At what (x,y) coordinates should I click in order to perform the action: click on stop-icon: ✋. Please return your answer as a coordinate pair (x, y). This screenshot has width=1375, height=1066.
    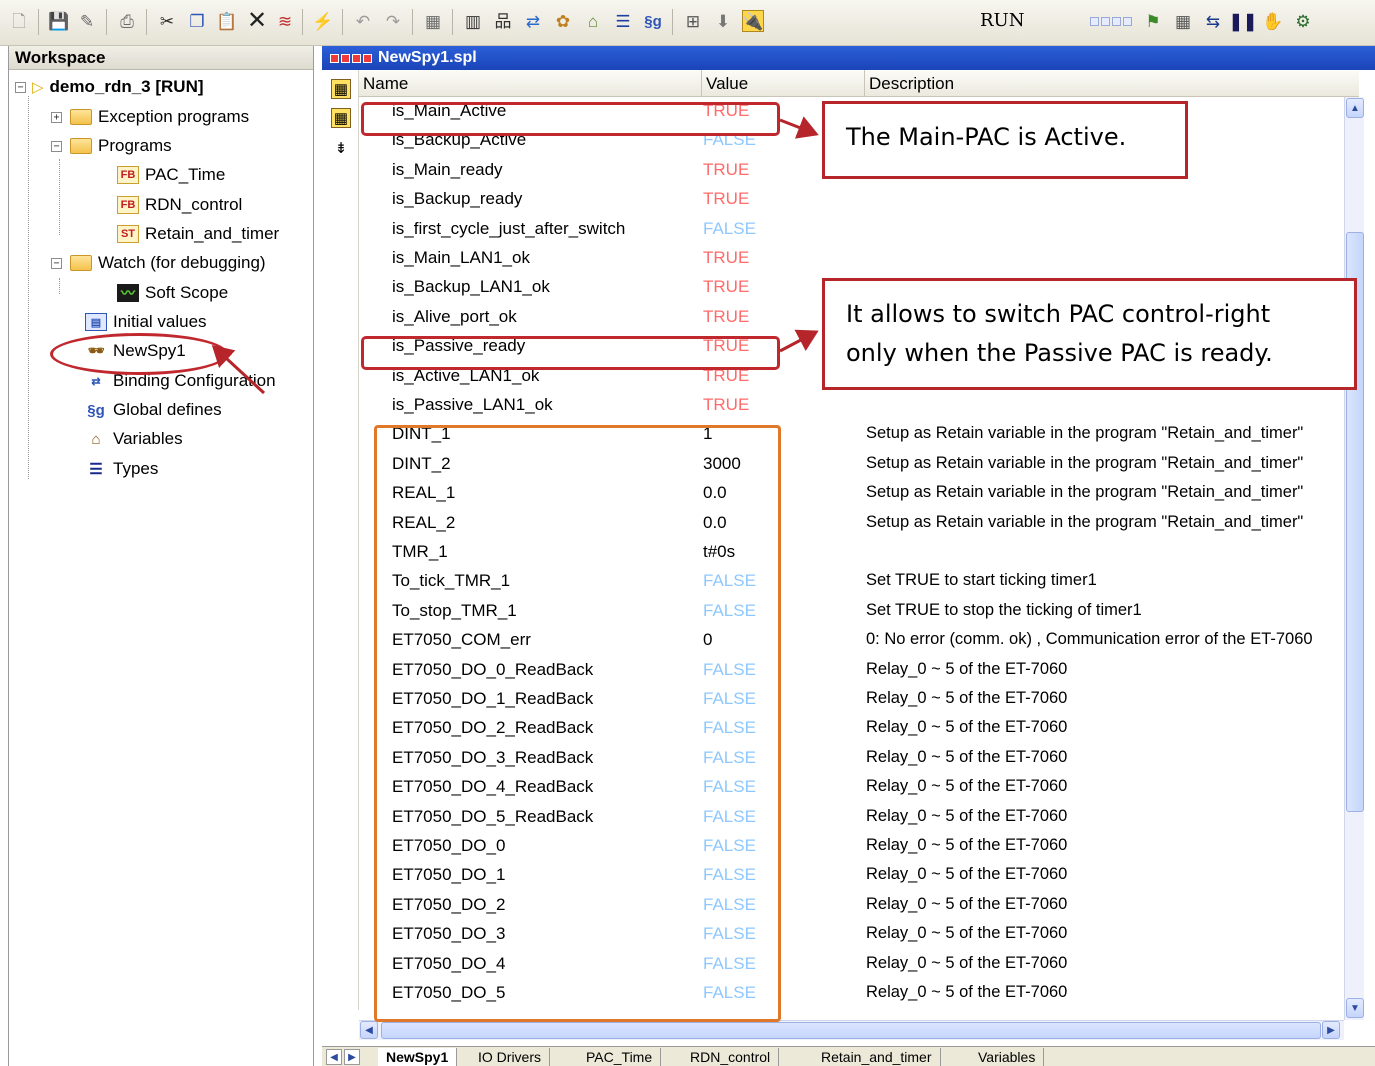
    Looking at the image, I should click on (1273, 21).